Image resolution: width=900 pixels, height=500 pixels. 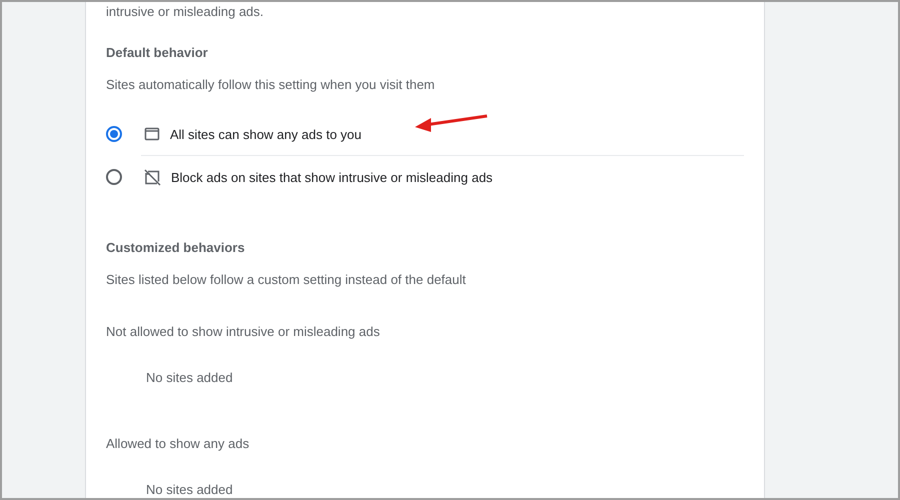 What do you see at coordinates (185, 12) in the screenshot?
I see `description-text: intrusive or misleading ads.` at bounding box center [185, 12].